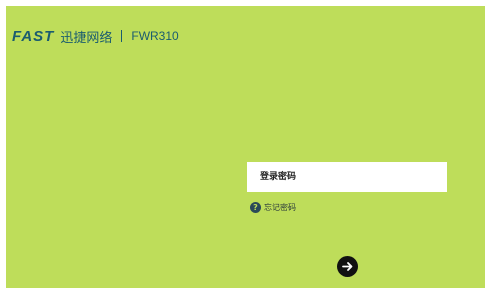 This screenshot has width=491, height=294. Describe the element at coordinates (255, 207) in the screenshot. I see `help-icon: ?` at that location.